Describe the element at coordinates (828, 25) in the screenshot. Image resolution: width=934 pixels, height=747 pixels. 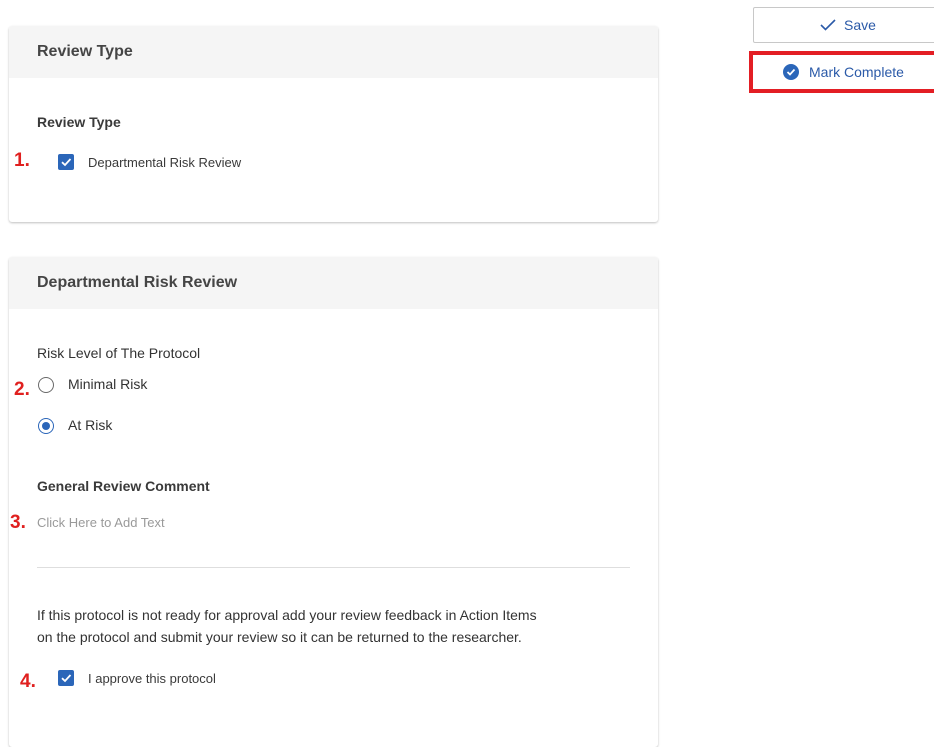
I see `checkmark-icon` at that location.